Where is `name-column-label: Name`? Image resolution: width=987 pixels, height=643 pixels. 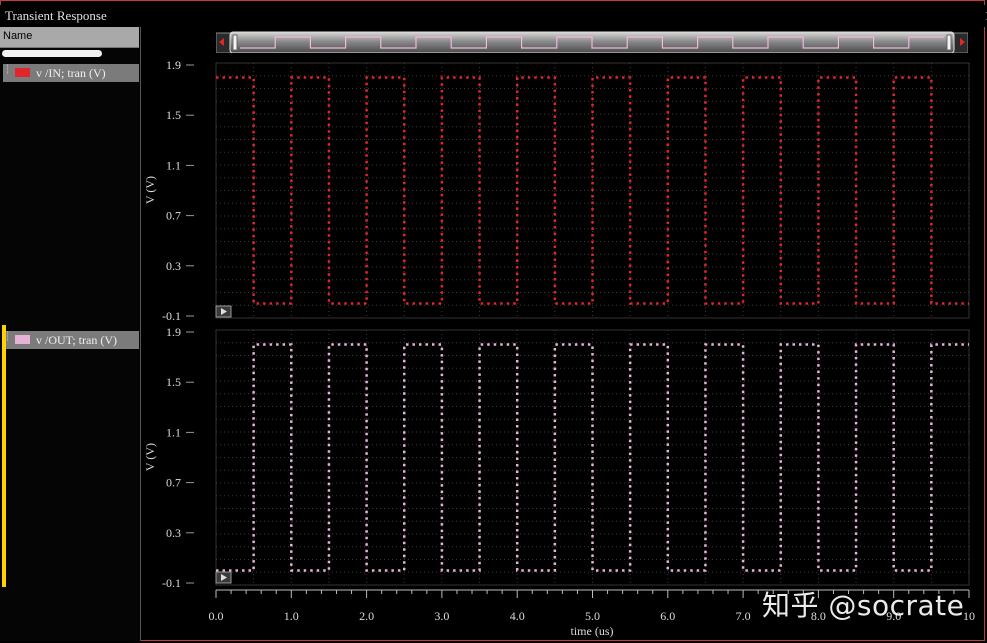 name-column-label: Name is located at coordinates (18, 36).